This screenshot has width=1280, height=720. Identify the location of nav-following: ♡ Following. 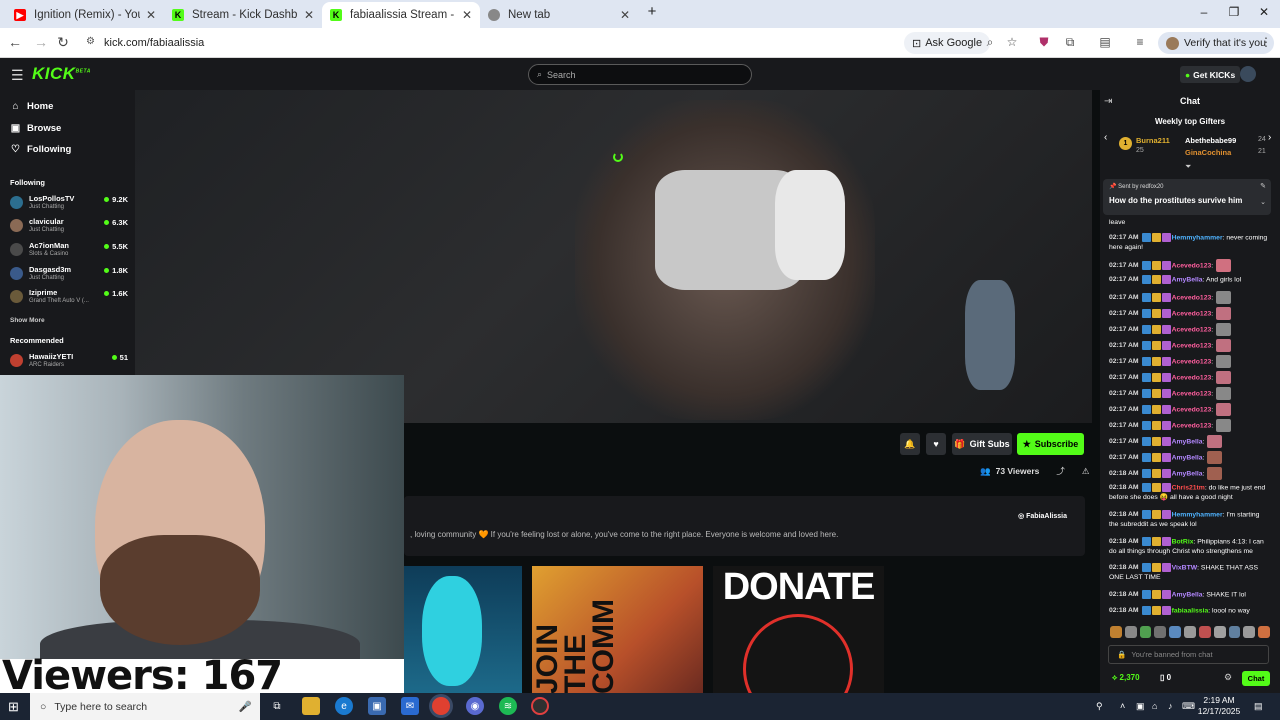
(40, 149).